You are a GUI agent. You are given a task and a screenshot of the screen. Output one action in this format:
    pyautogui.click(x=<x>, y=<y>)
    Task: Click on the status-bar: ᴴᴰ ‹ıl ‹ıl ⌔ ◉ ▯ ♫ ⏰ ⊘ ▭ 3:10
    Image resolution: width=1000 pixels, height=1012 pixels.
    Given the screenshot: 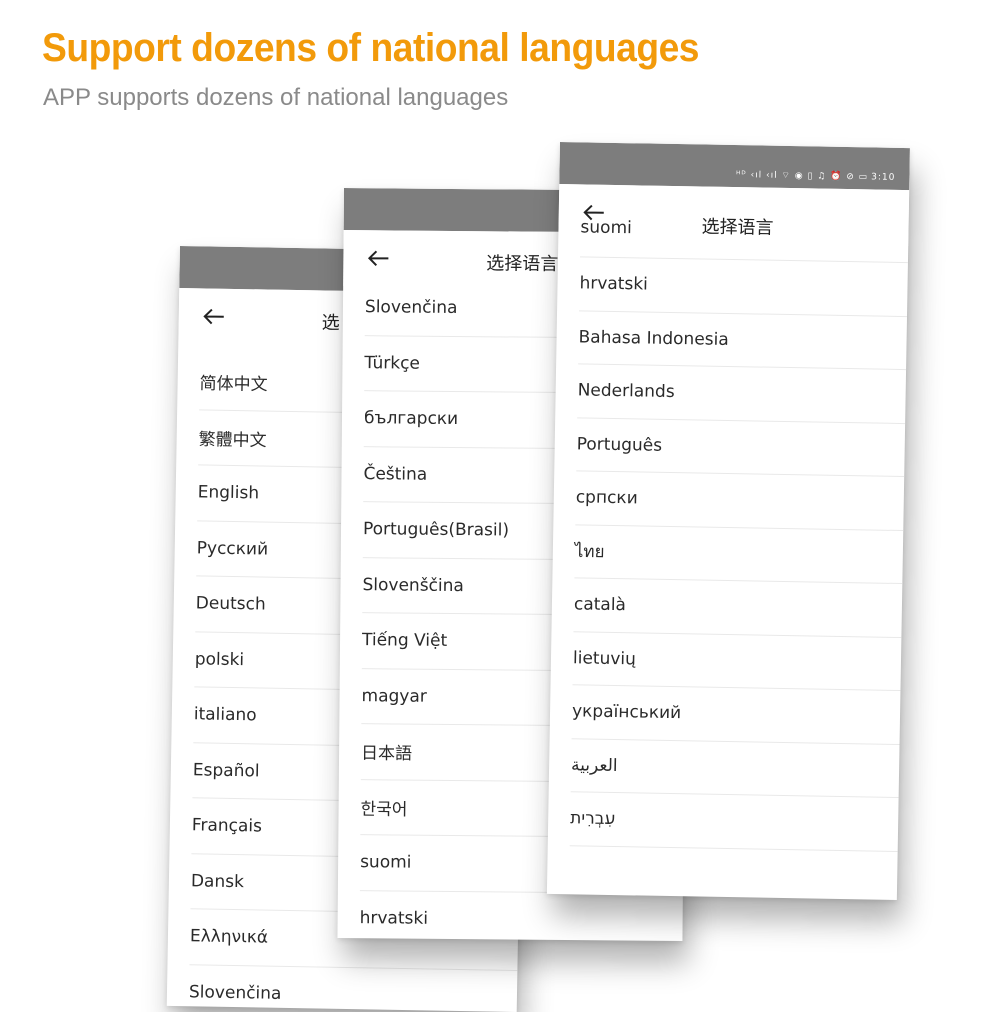 What is the action you would take?
    pyautogui.click(x=734, y=166)
    